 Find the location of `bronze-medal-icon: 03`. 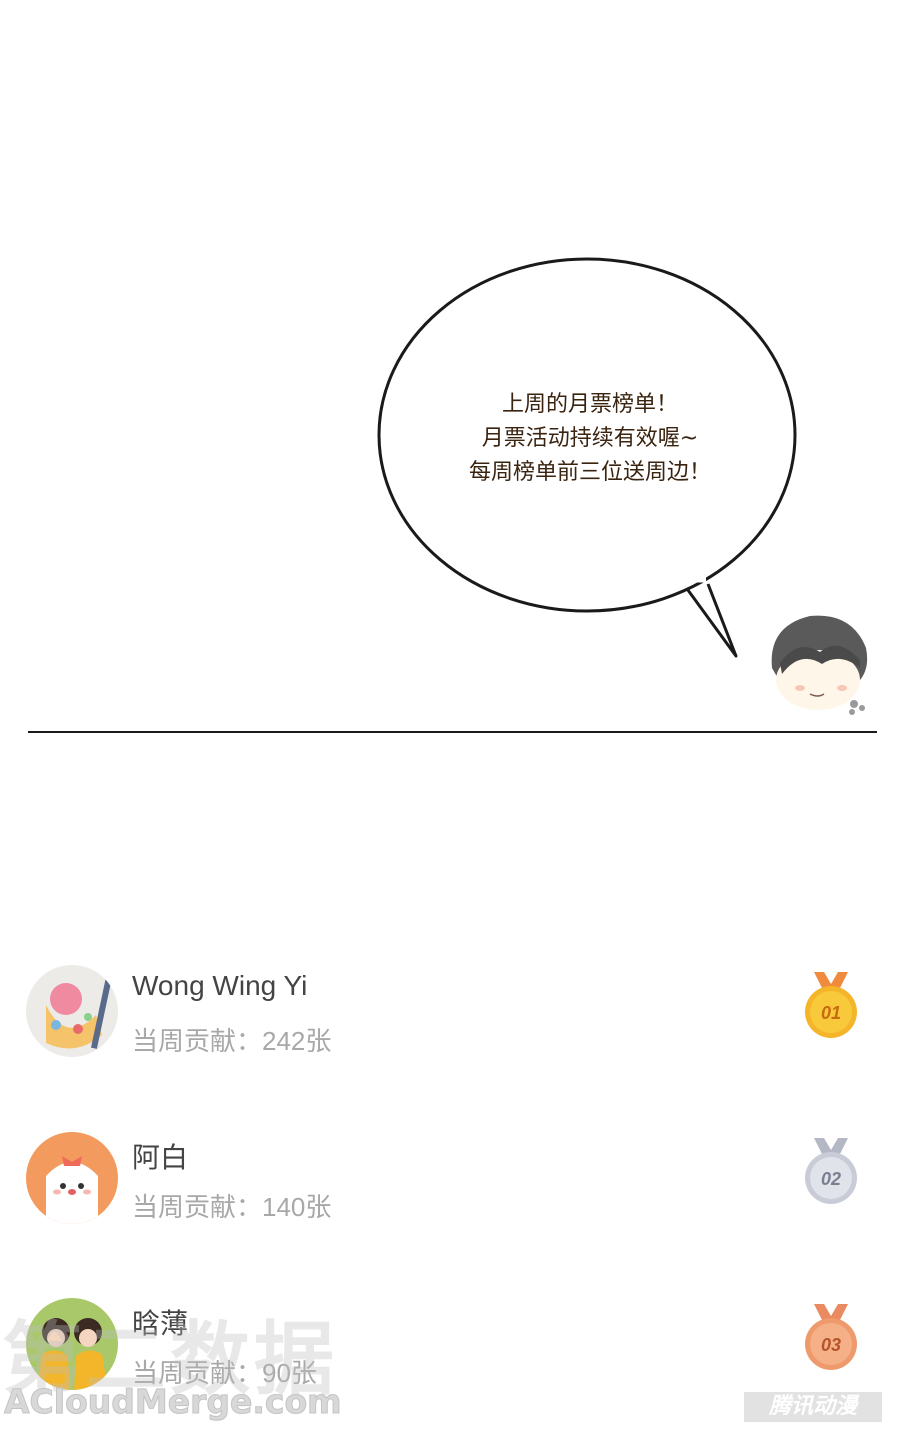

bronze-medal-icon: 03 is located at coordinates (831, 1337).